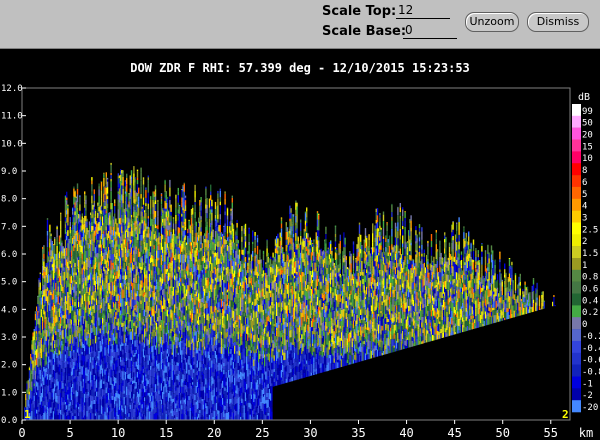  Describe the element at coordinates (584, 207) in the screenshot. I see `colorbar-label: 4` at that location.